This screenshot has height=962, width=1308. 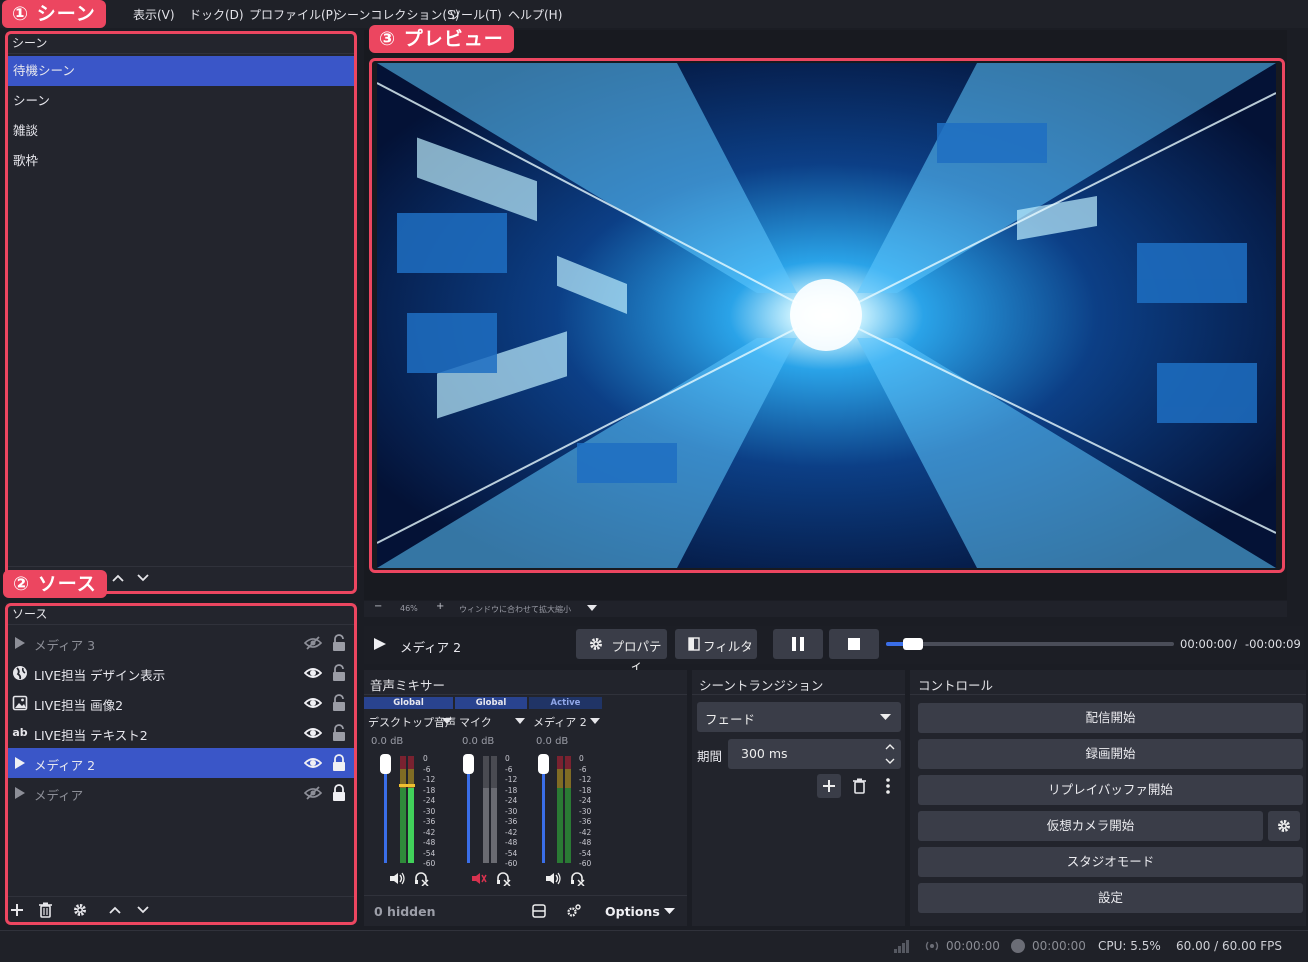 What do you see at coordinates (595, 721) in the screenshot?
I see `channel-3-dropdown-icon` at bounding box center [595, 721].